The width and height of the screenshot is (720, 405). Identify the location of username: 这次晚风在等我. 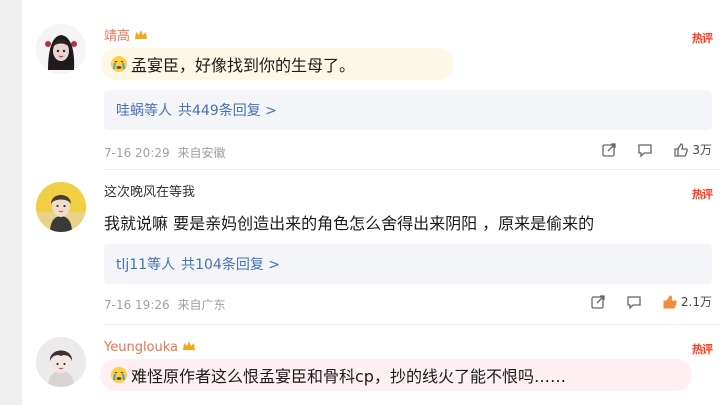
(149, 193).